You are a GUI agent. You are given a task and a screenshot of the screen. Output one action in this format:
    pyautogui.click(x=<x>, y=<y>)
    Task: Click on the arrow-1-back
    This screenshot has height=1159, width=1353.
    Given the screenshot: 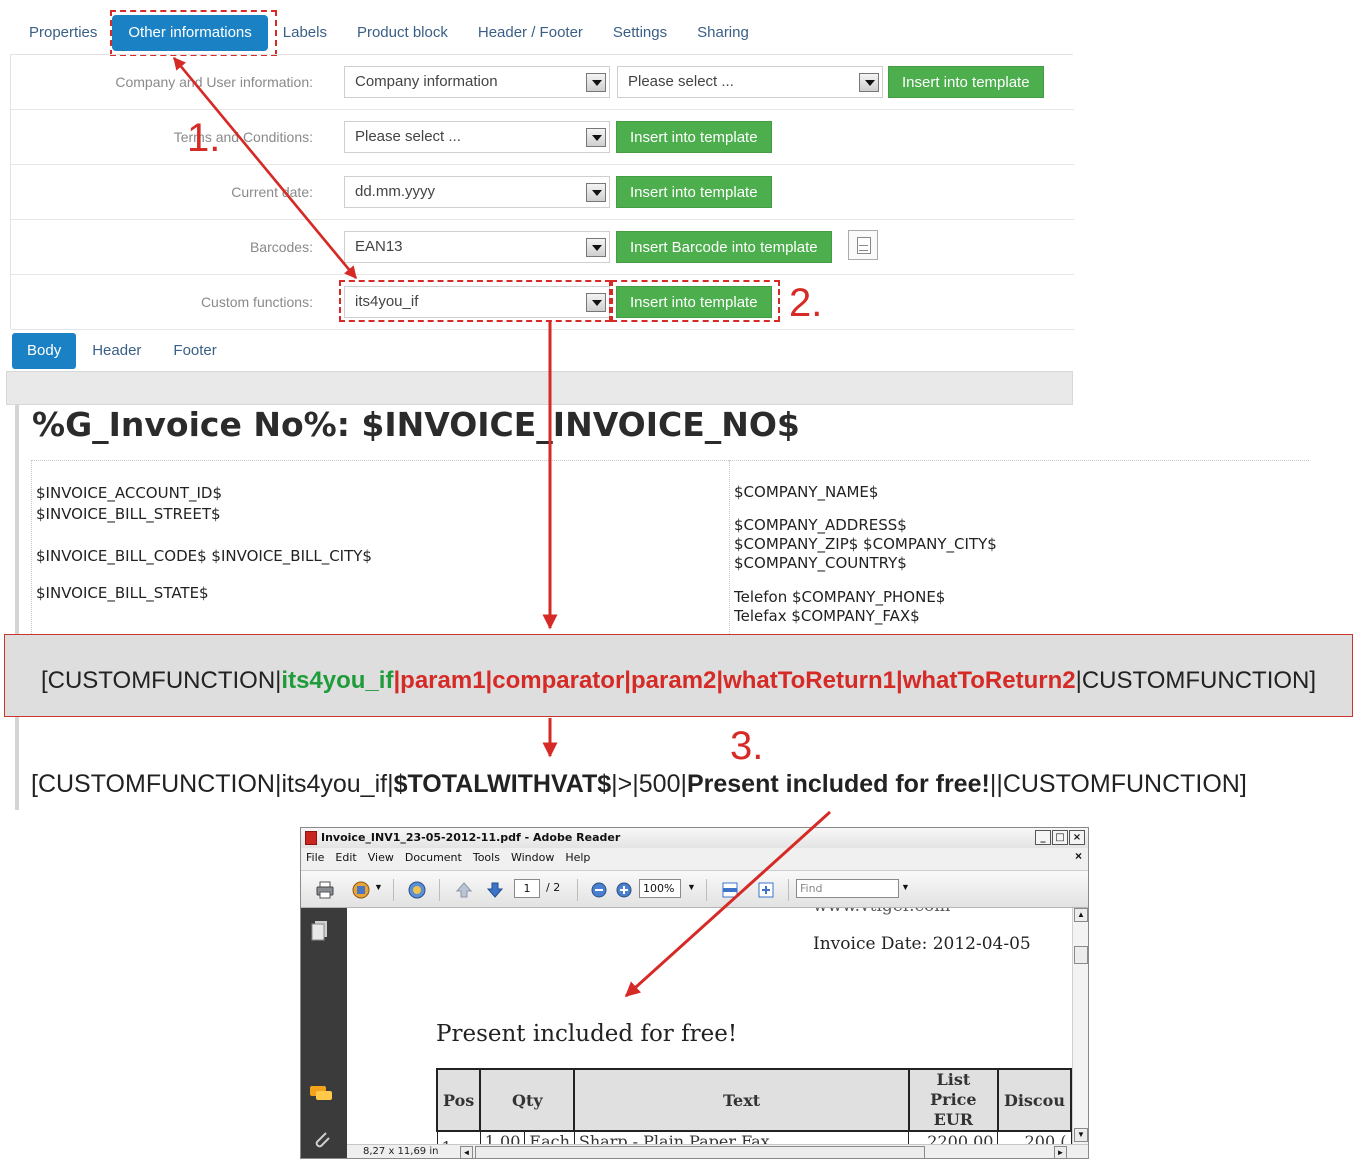 What is the action you would take?
    pyautogui.click(x=265, y=168)
    